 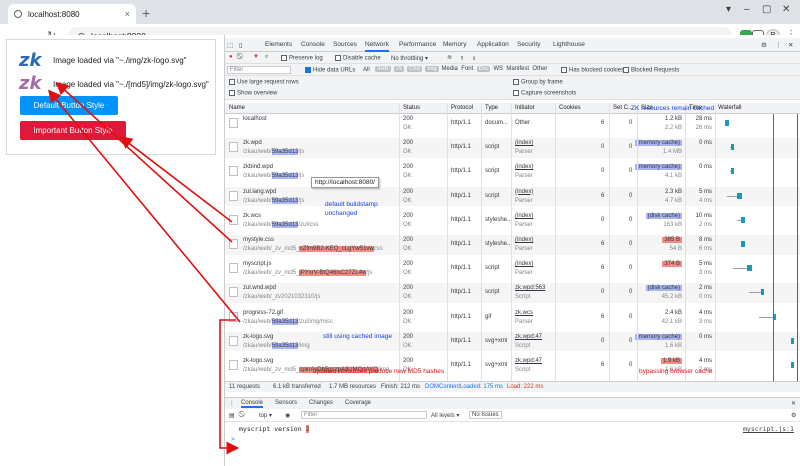 I want to click on col-protocol: Protocol, so click(x=462, y=108).